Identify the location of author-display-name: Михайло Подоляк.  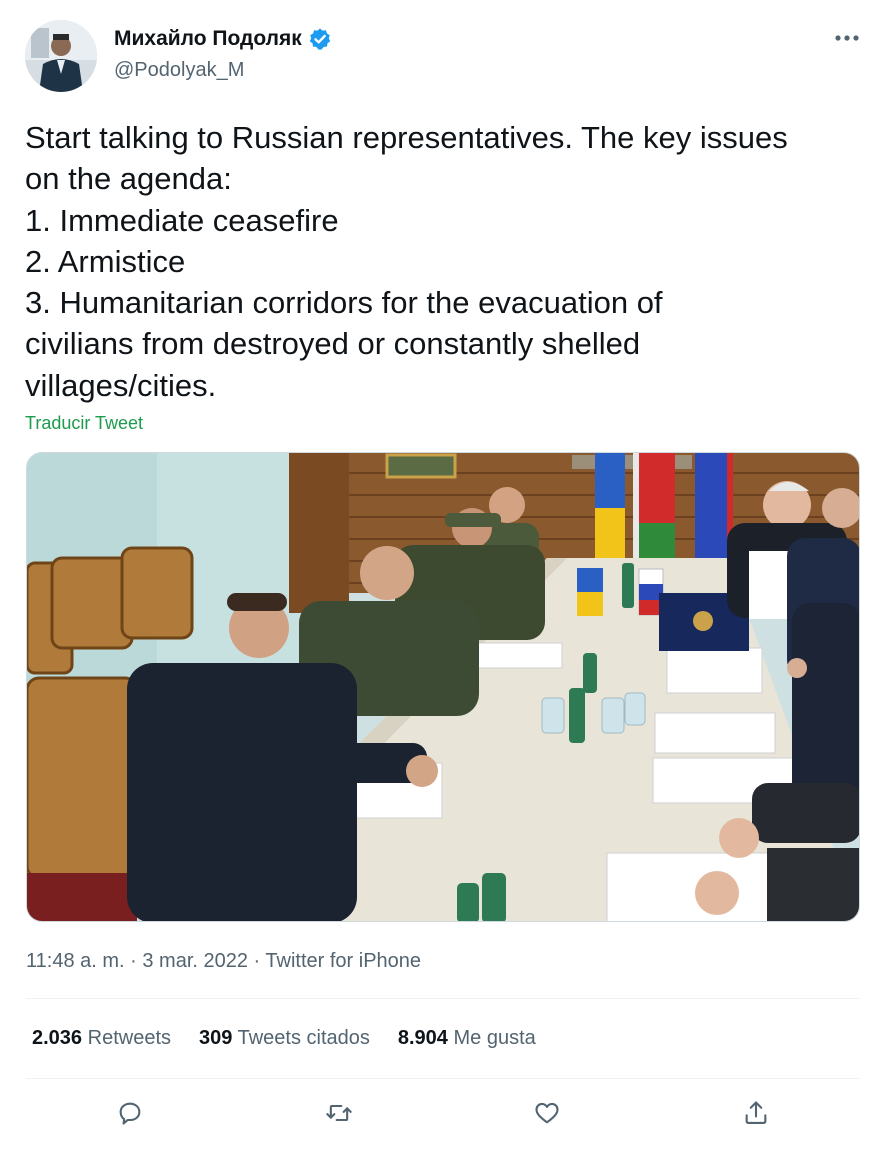
(208, 39).